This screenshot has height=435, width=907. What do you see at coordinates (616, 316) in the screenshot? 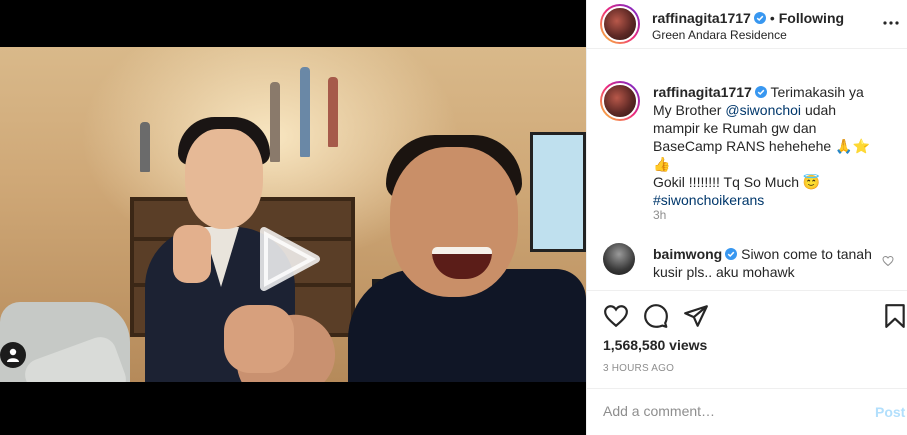
I see `heart-icon` at bounding box center [616, 316].